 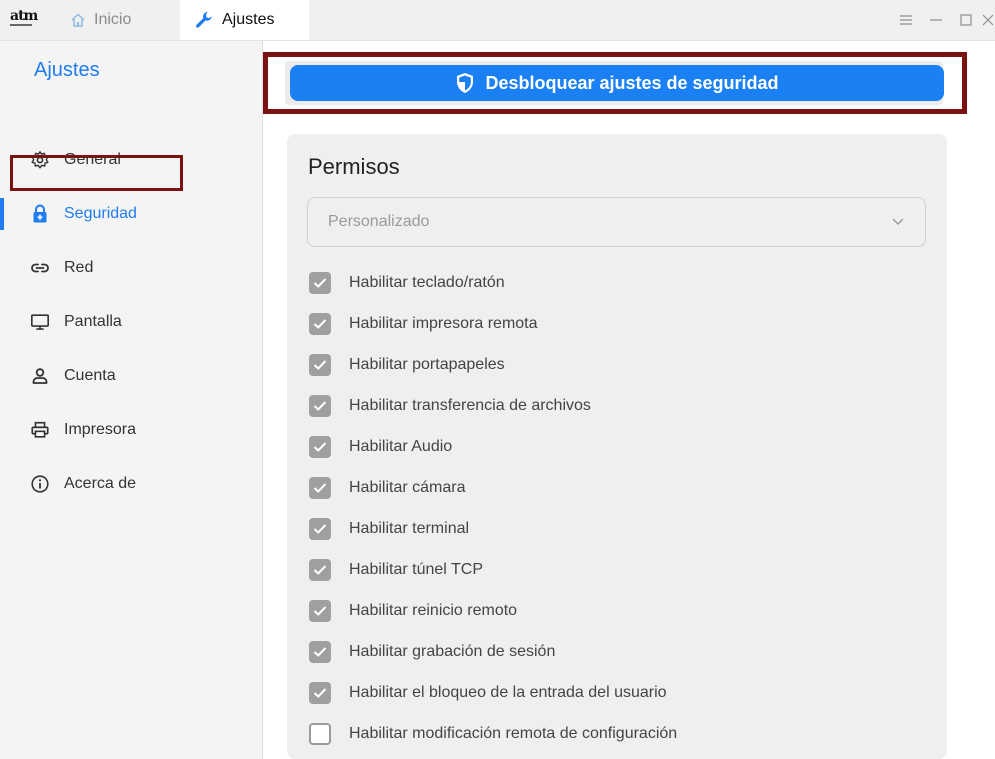 What do you see at coordinates (40, 214) in the screenshot?
I see `lock-icon` at bounding box center [40, 214].